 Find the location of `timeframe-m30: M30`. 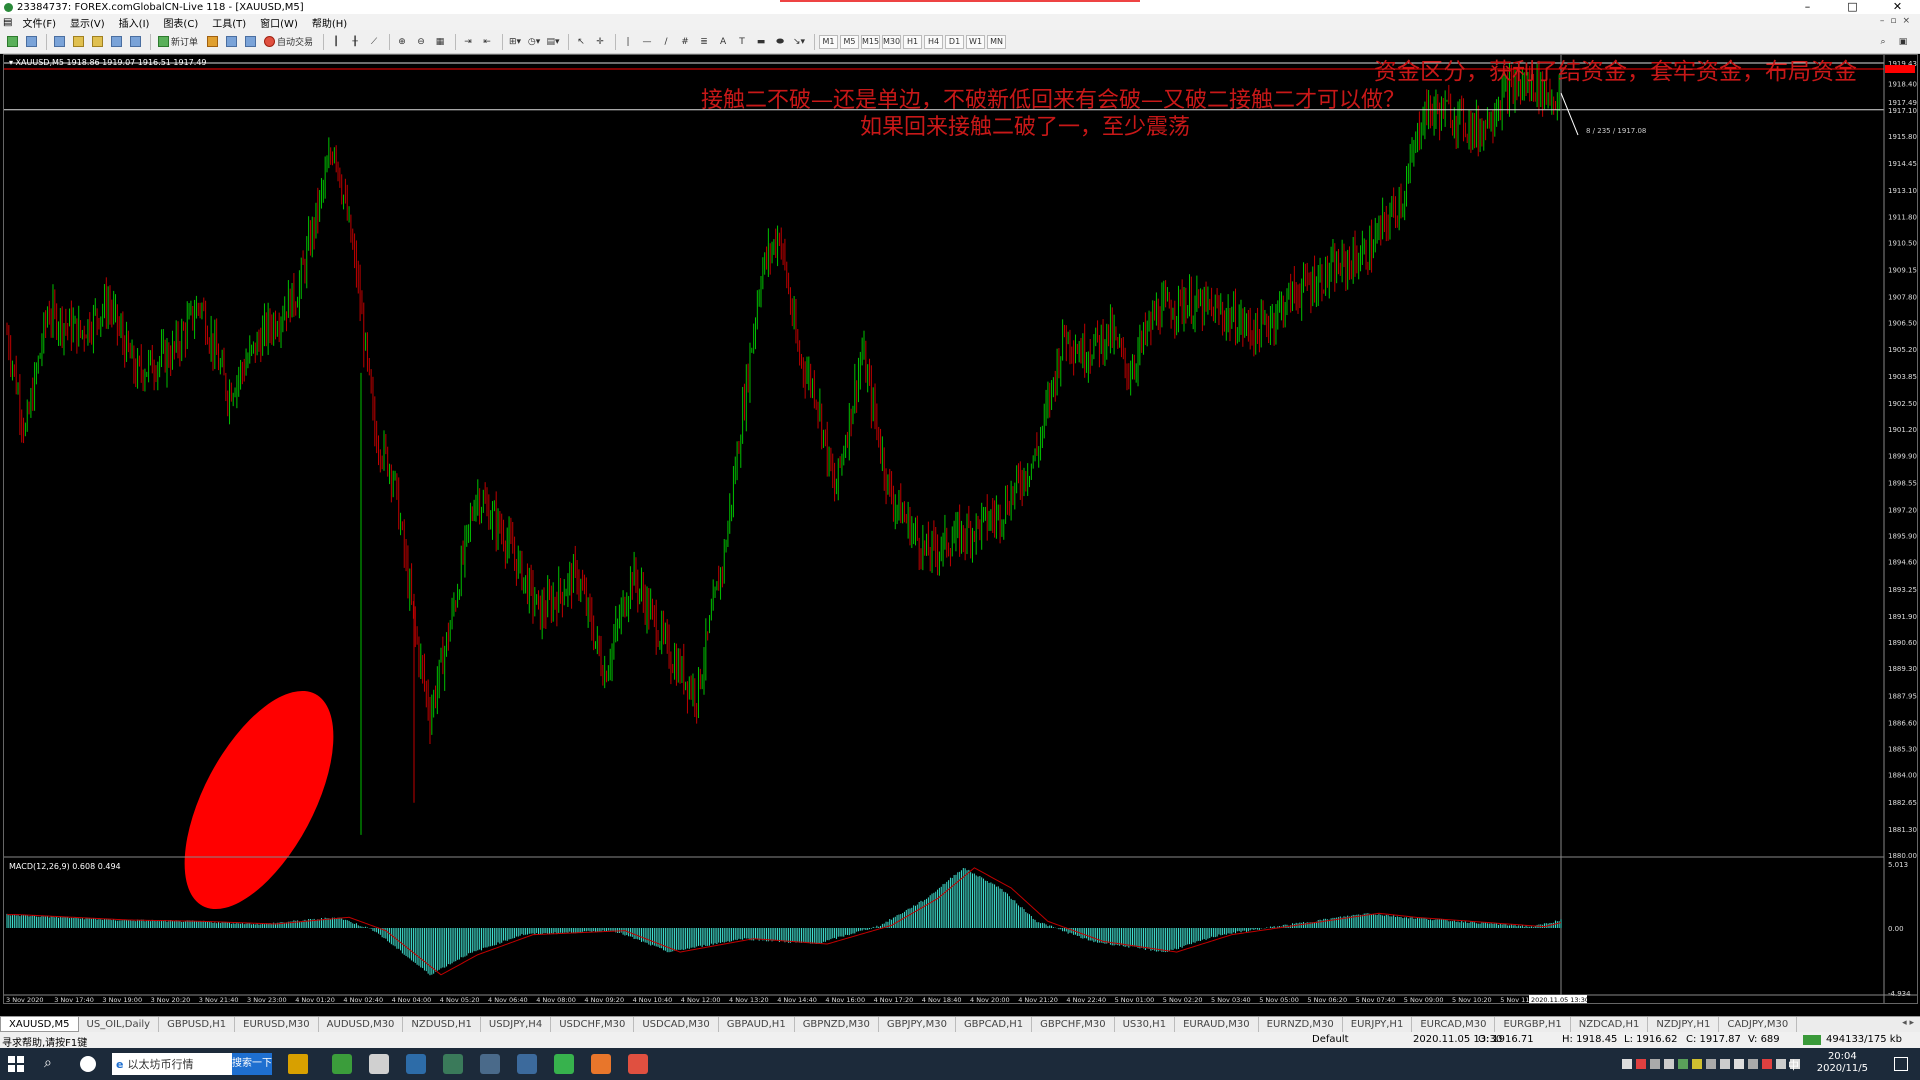

timeframe-m30: M30 is located at coordinates (892, 41).